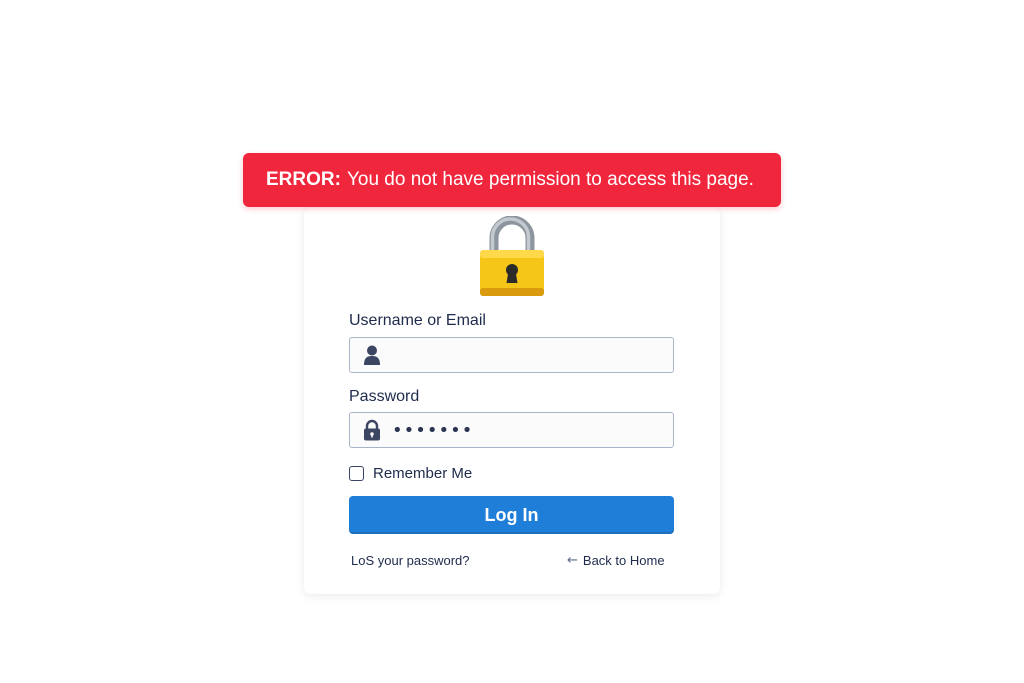 The height and width of the screenshot is (683, 1024). Describe the element at coordinates (512, 256) in the screenshot. I see `lock-icon` at that location.